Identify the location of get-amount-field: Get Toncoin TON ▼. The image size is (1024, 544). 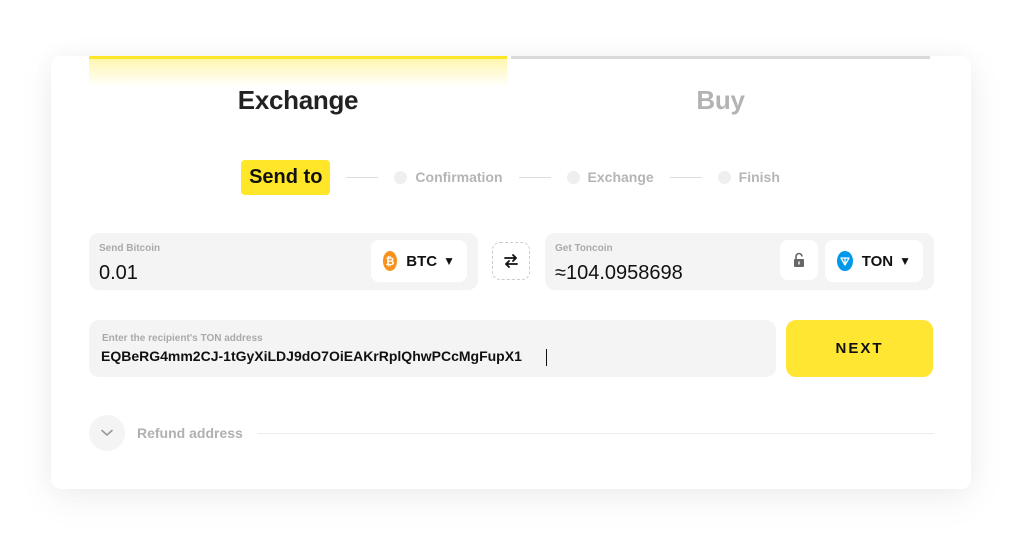
(739, 261).